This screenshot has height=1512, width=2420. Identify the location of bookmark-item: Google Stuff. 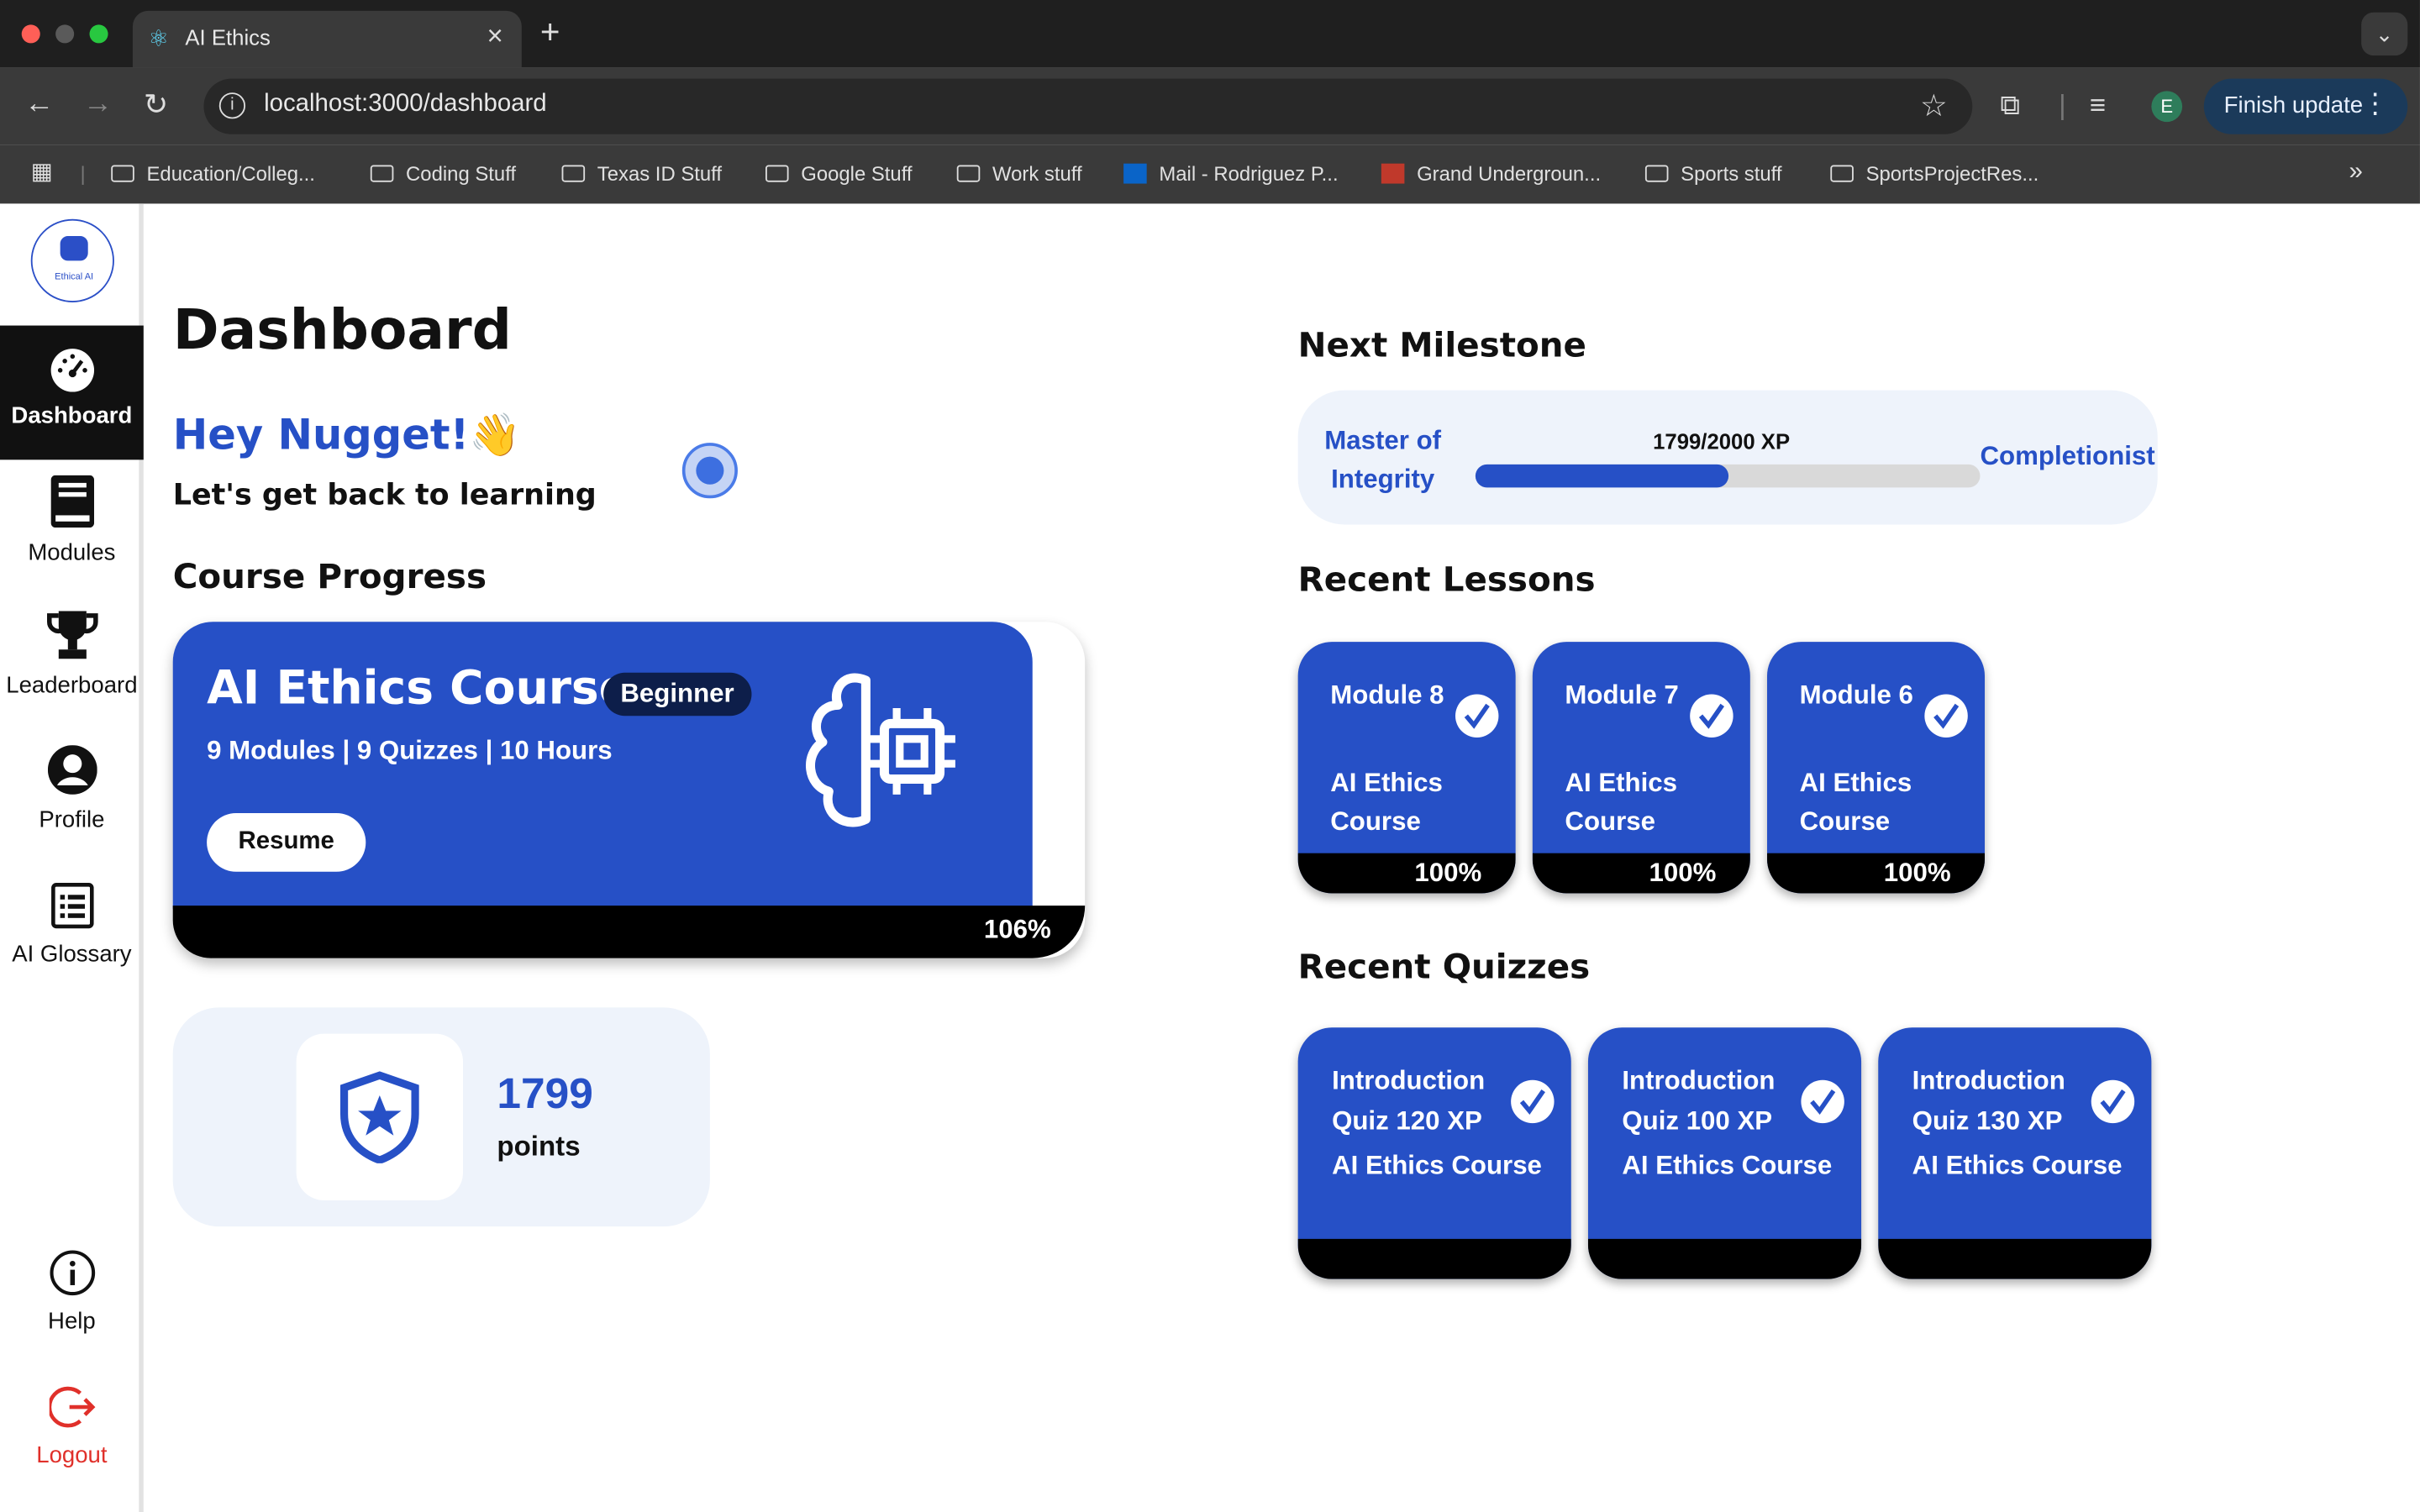
(839, 173).